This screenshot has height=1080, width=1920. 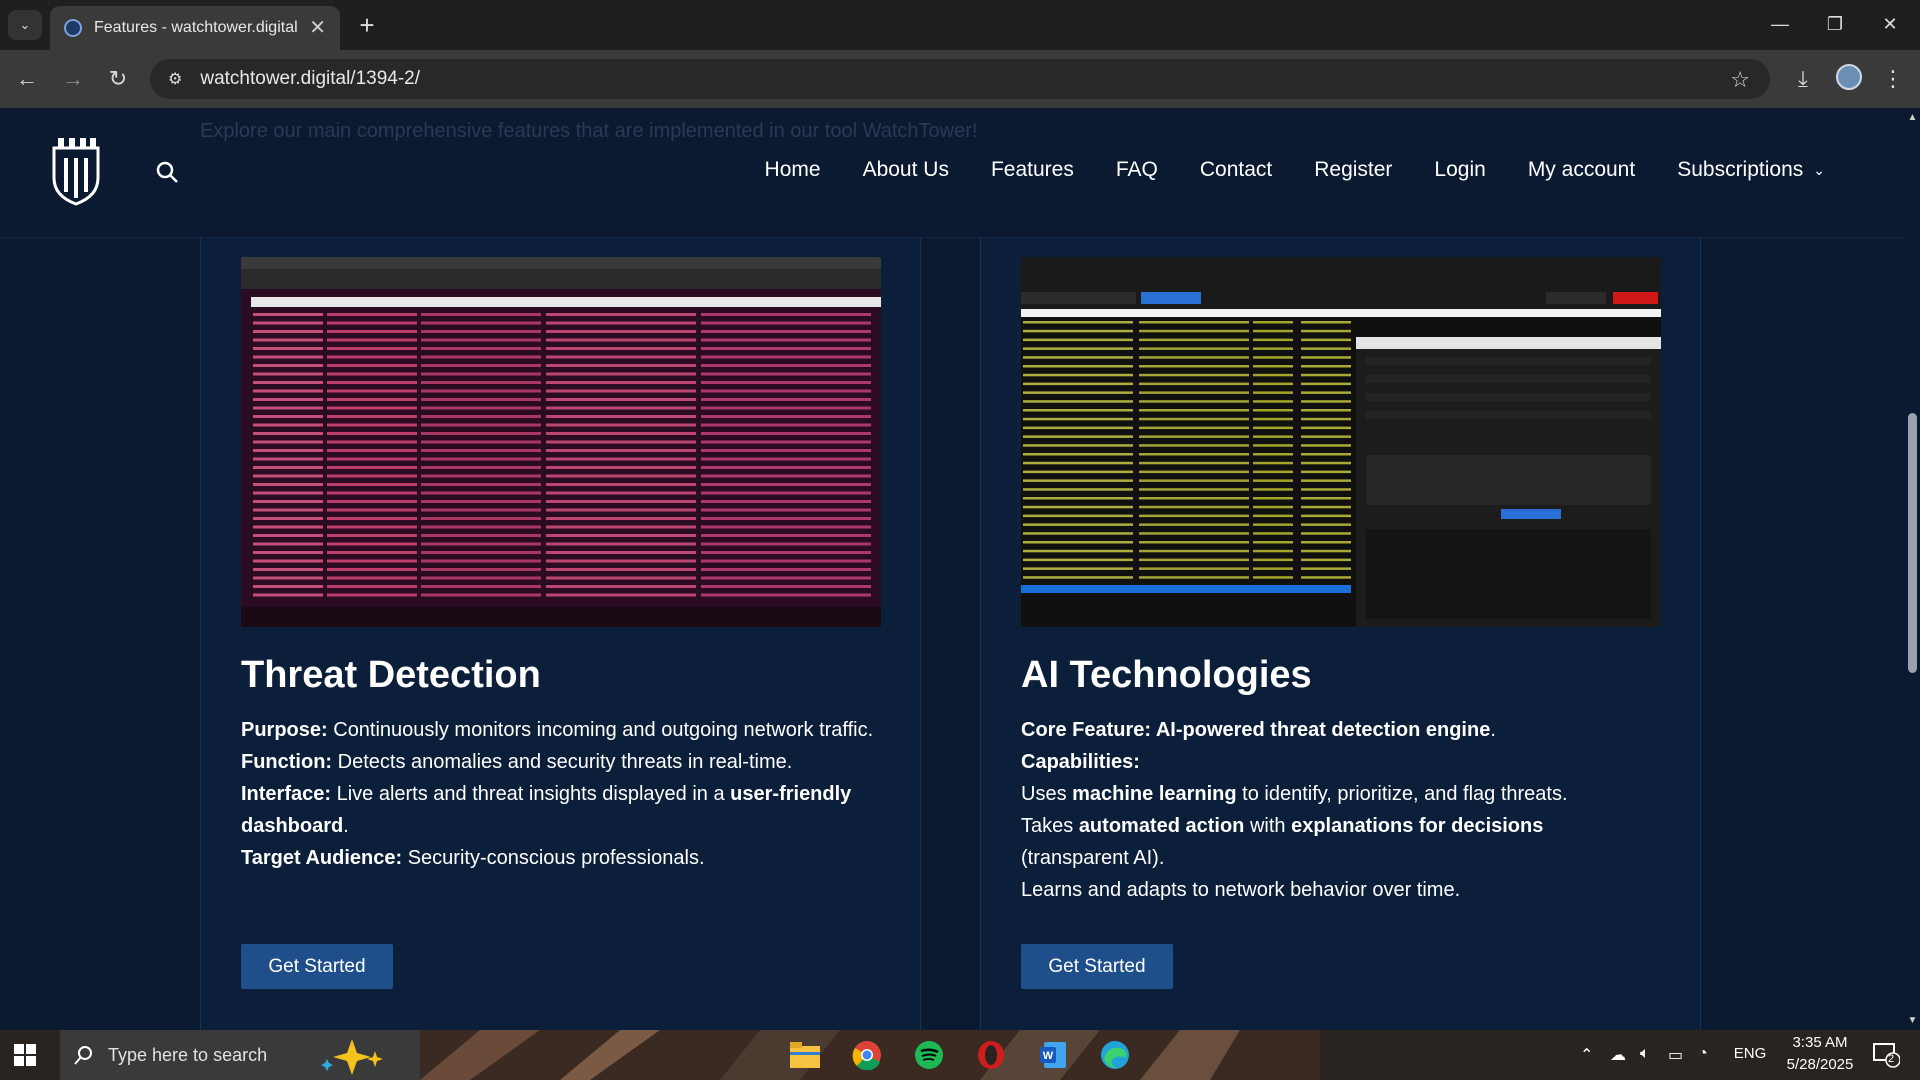 I want to click on nav-home: Home, so click(x=793, y=170).